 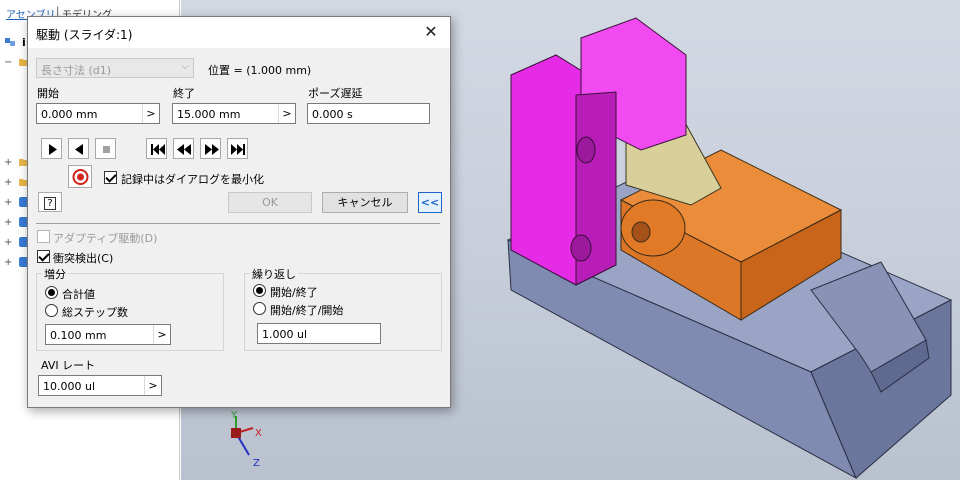 I want to click on repeat-start-end-label: 開始/終了, so click(x=294, y=292).